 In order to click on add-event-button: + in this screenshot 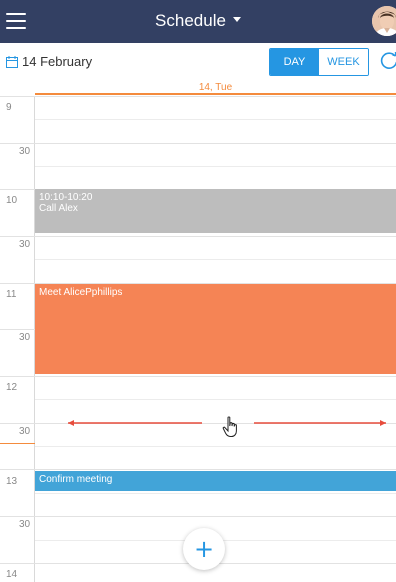, I will do `click(204, 549)`.